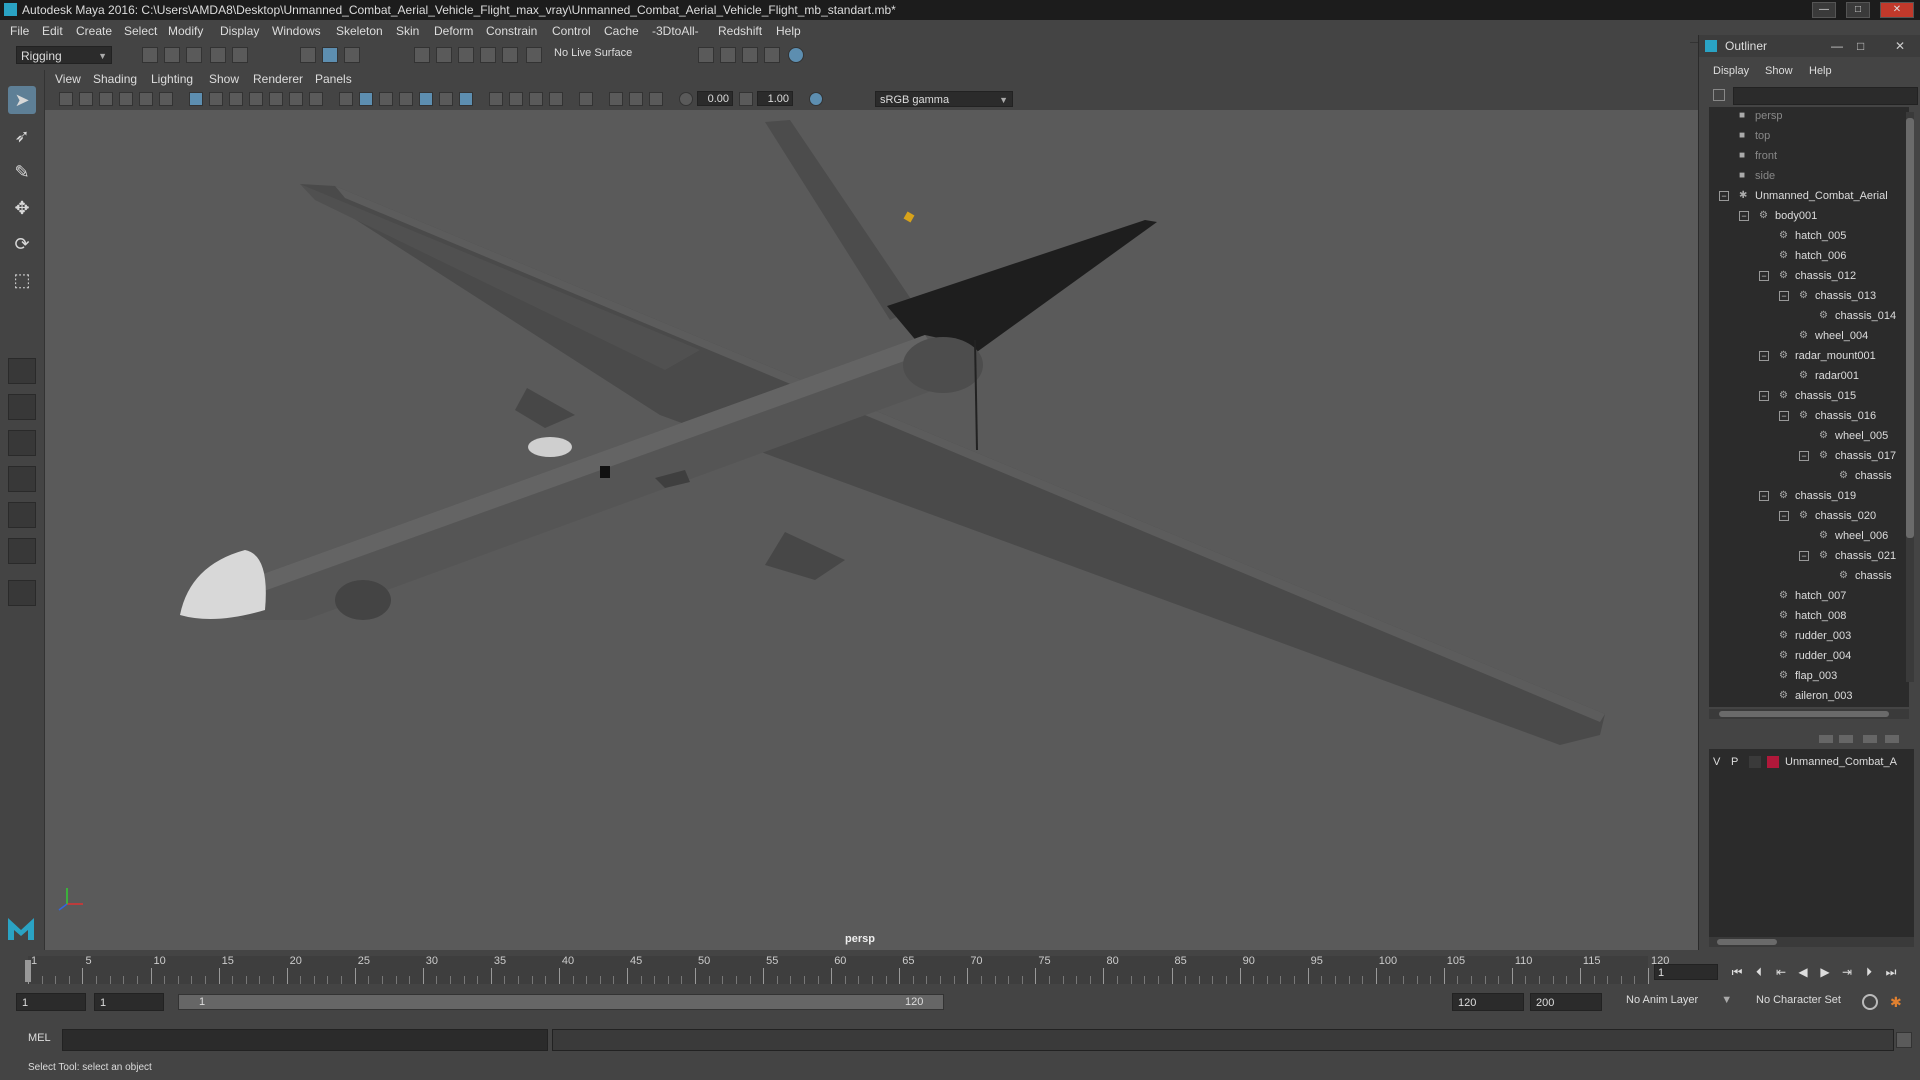 This screenshot has height=1080, width=1920. I want to click on layout-outliner-persp-icon, so click(22, 515).